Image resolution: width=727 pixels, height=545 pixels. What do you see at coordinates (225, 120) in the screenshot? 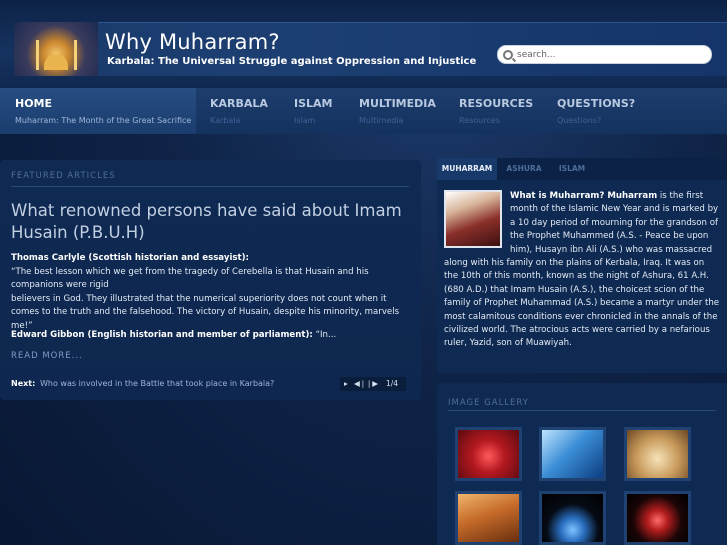
I see `nav-sublabel: Karbala` at bounding box center [225, 120].